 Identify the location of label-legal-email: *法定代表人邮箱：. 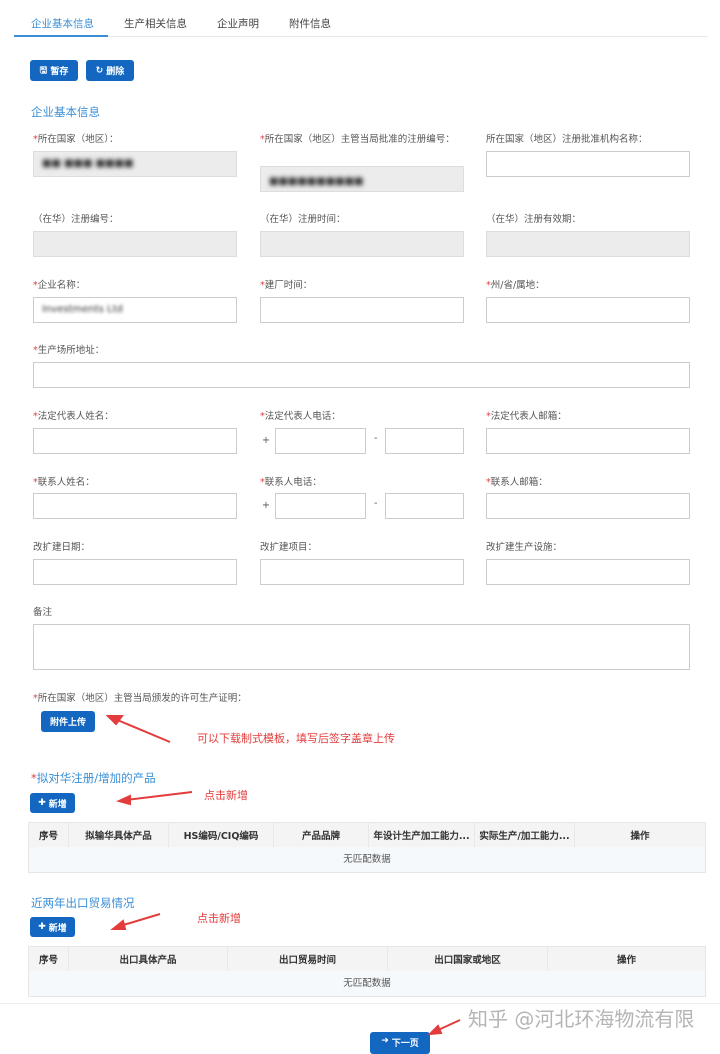
(526, 416).